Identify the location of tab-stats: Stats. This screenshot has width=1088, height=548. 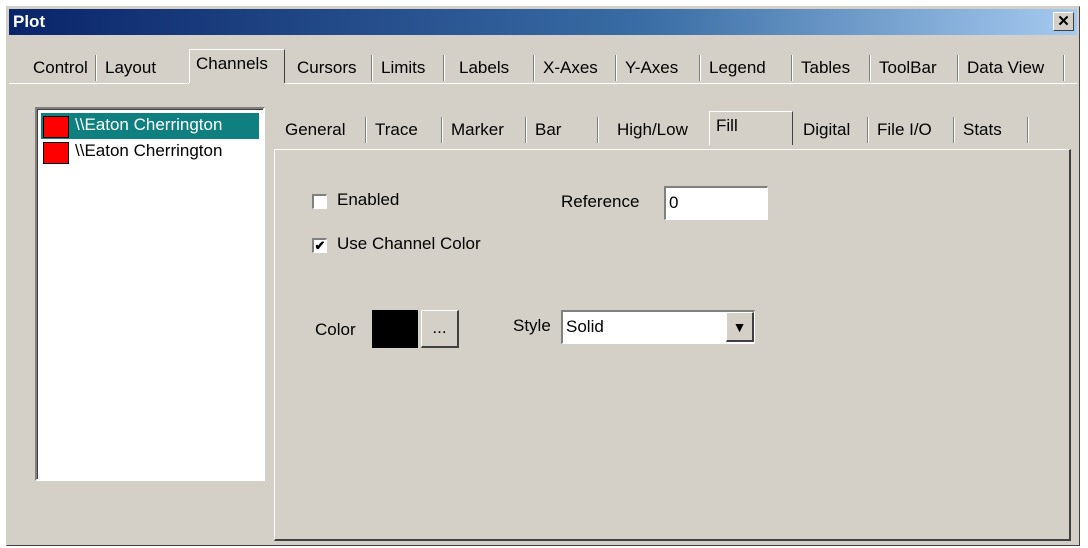
(993, 130).